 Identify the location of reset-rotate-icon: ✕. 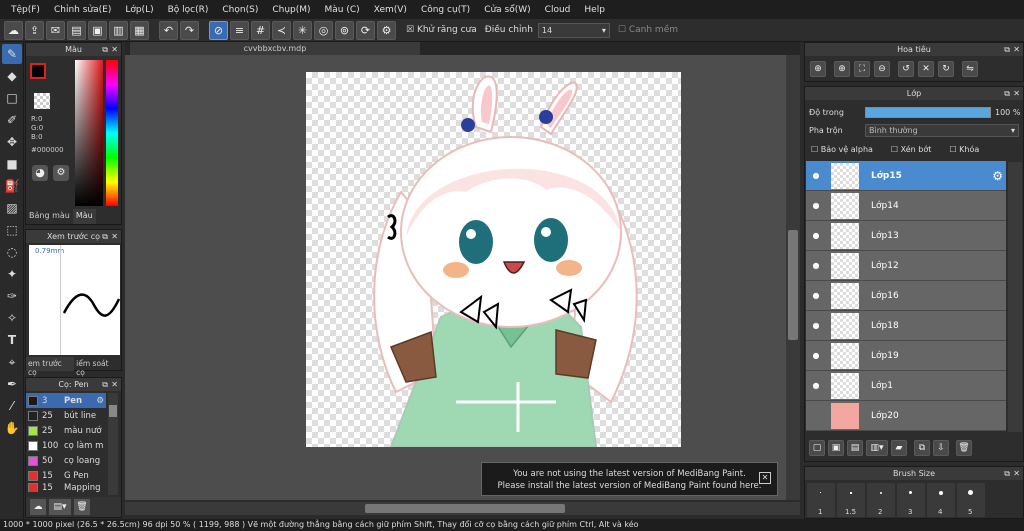
(926, 69).